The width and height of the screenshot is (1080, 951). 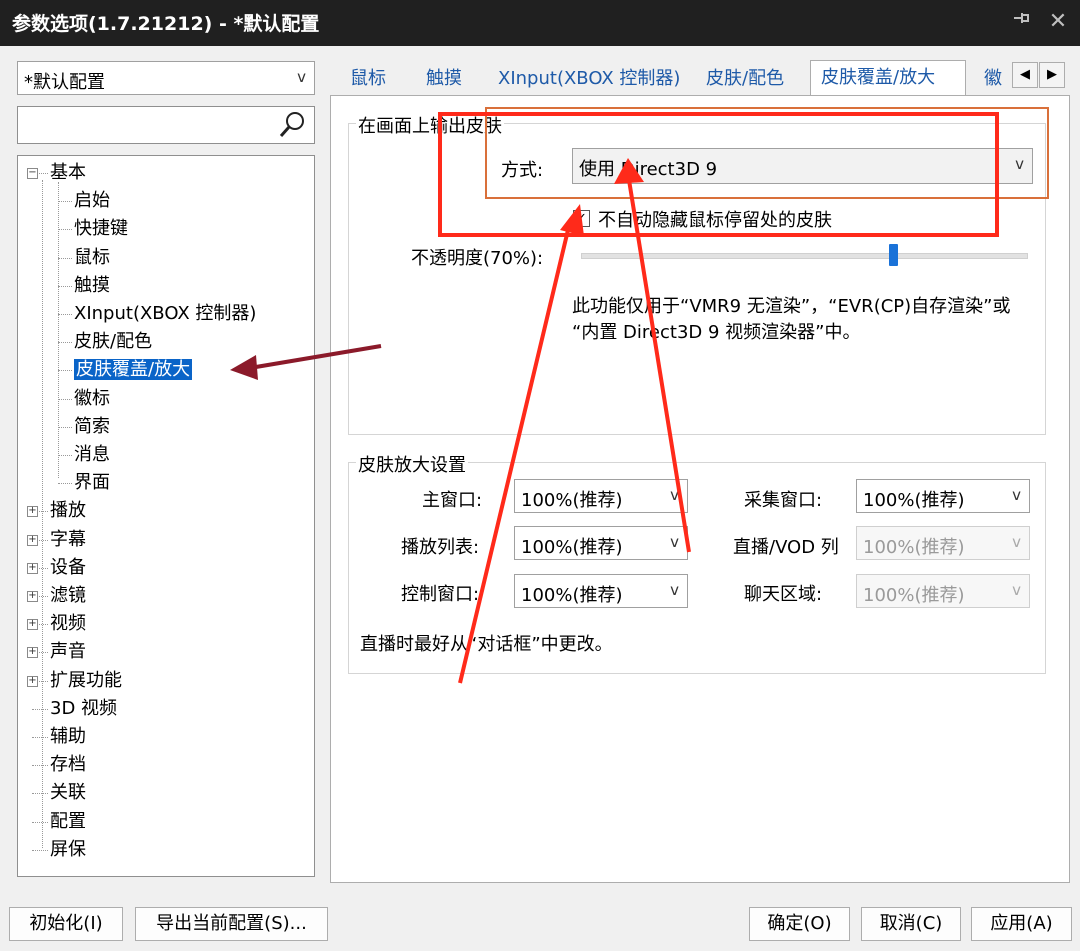 What do you see at coordinates (581, 218) in the screenshot?
I see `auto-hide-checkbox: ✓` at bounding box center [581, 218].